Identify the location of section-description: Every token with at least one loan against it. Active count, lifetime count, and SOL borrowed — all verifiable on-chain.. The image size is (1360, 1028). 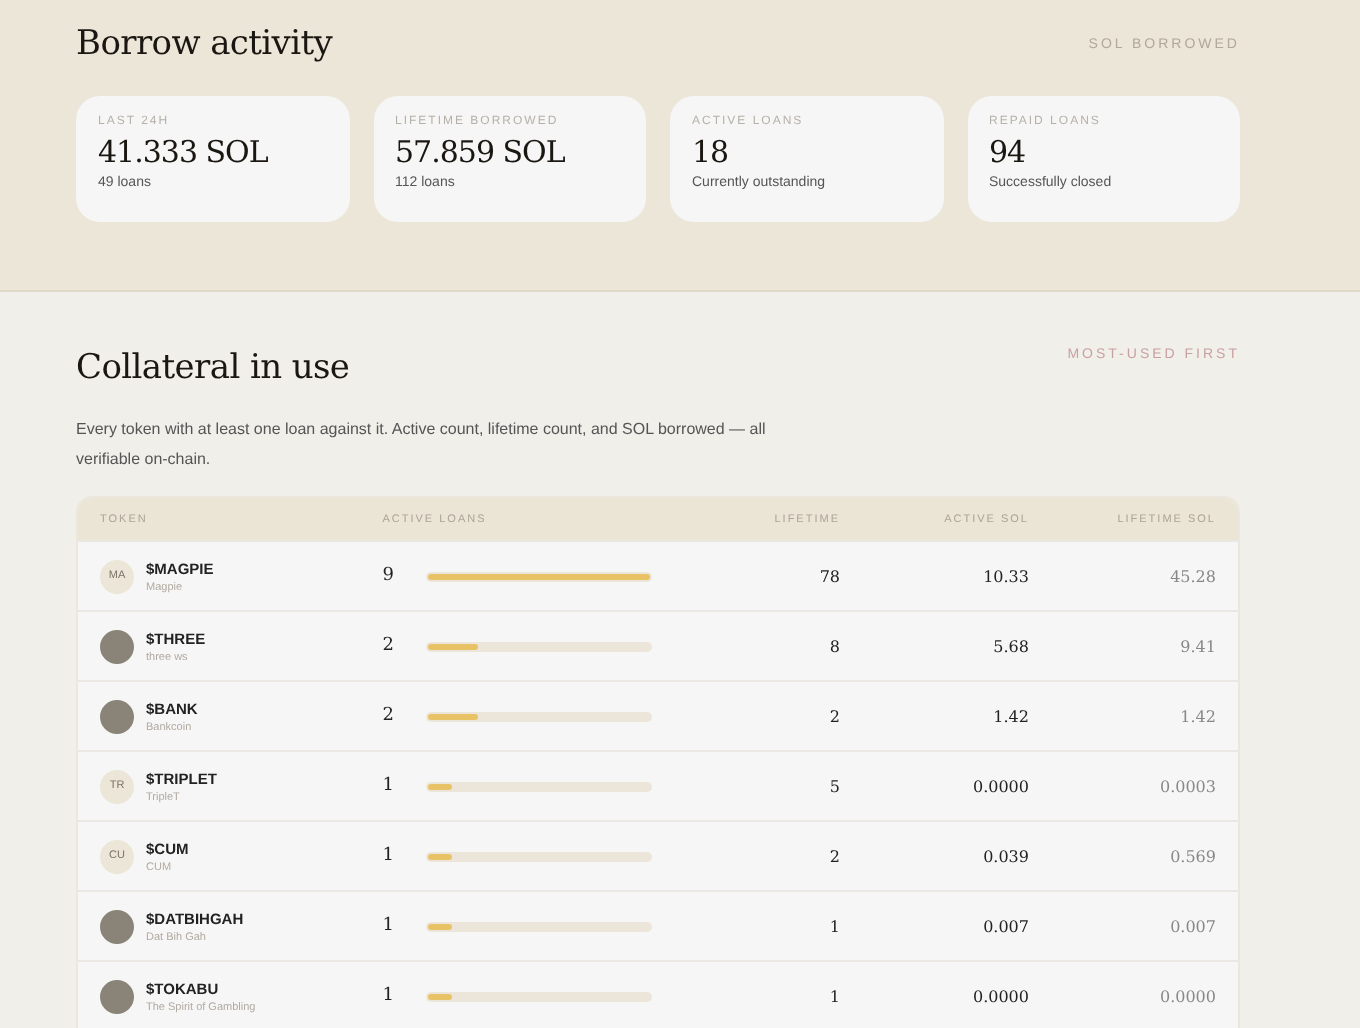
(422, 445).